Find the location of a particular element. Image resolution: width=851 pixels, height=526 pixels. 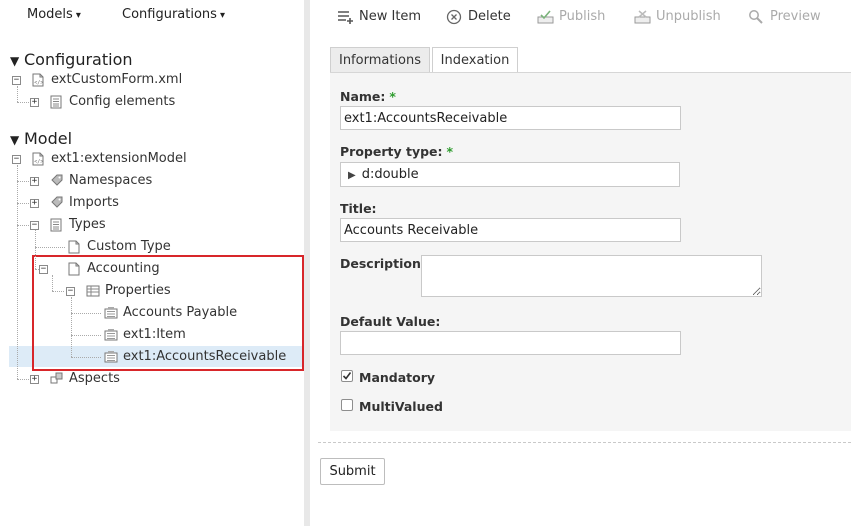

tree-node-label: ext1:AccountsReceivable is located at coordinates (205, 356).